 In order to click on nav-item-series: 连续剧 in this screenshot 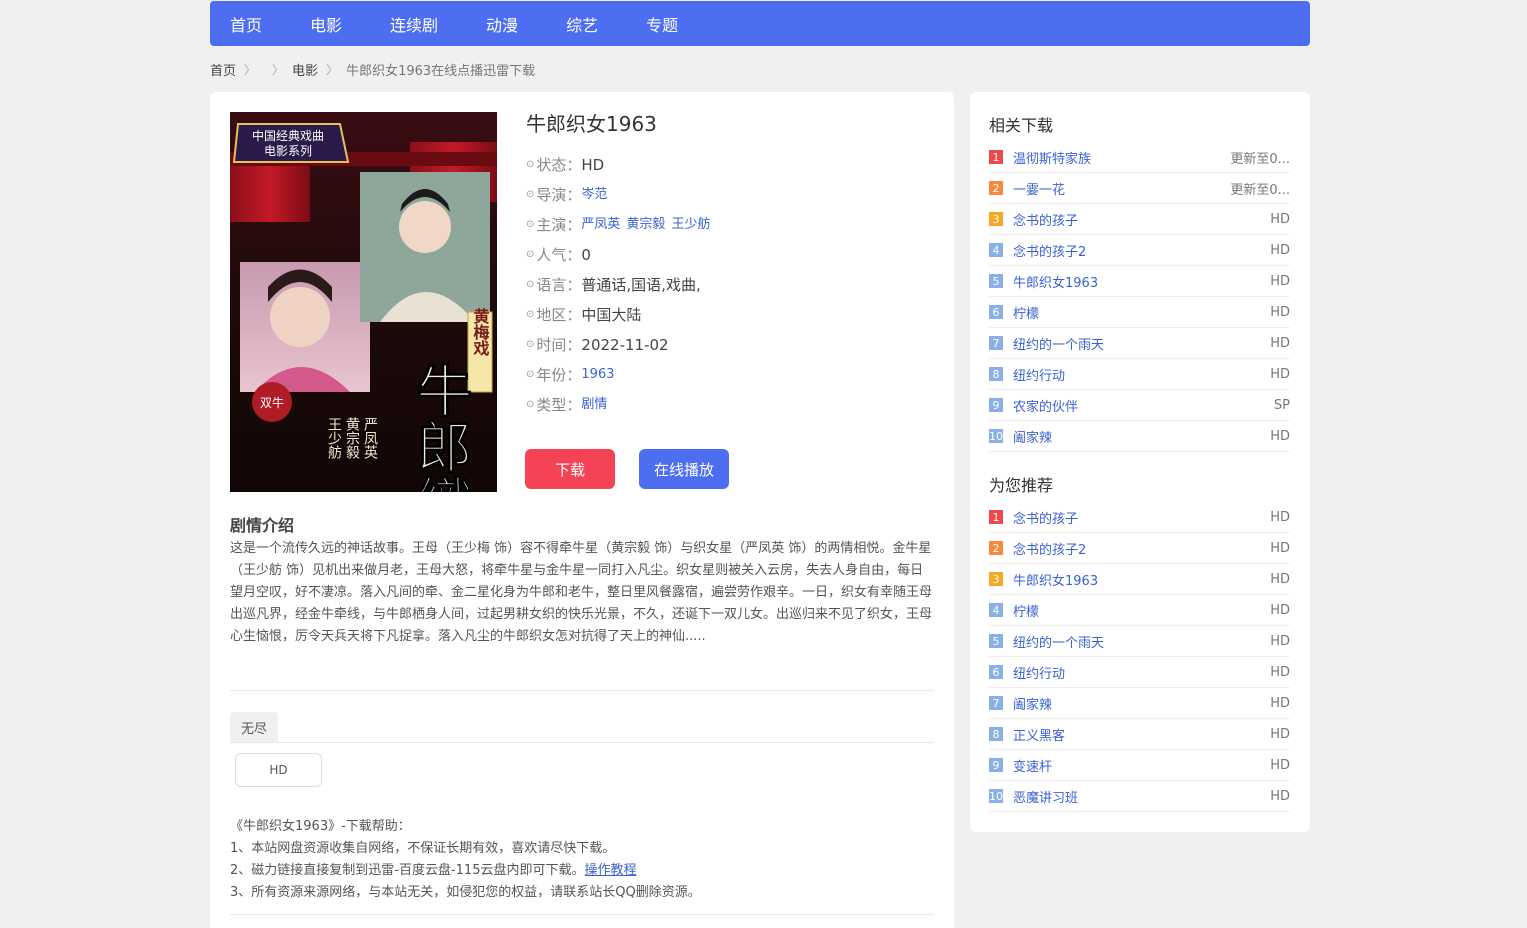, I will do `click(414, 24)`.